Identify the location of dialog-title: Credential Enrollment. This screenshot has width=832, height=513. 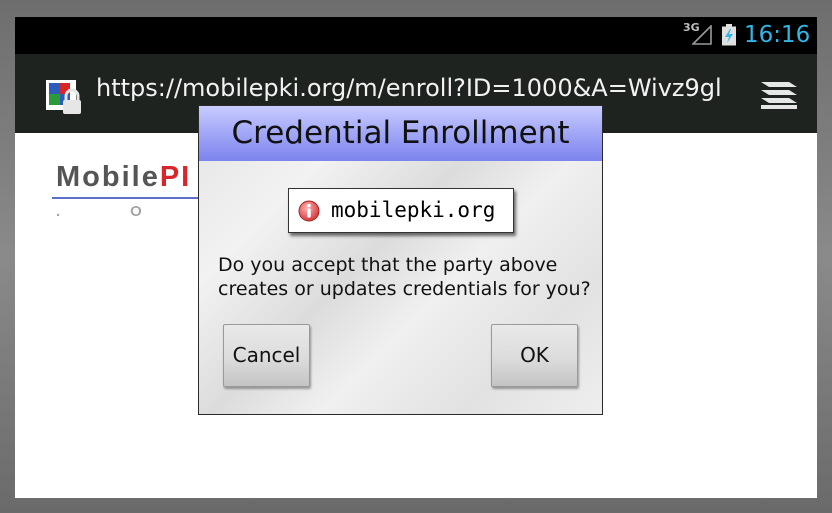
(400, 133).